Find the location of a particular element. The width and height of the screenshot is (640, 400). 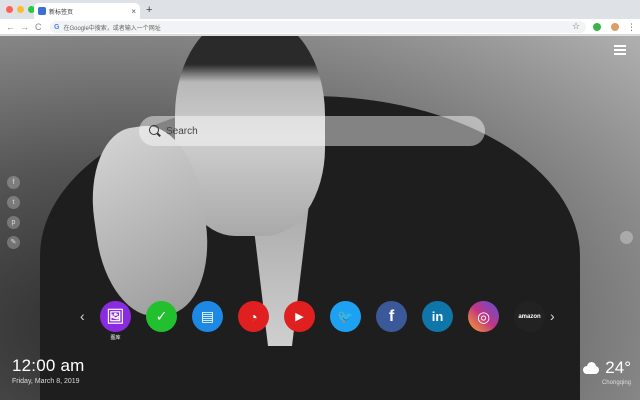

forward-icon: → is located at coordinates (24, 27).